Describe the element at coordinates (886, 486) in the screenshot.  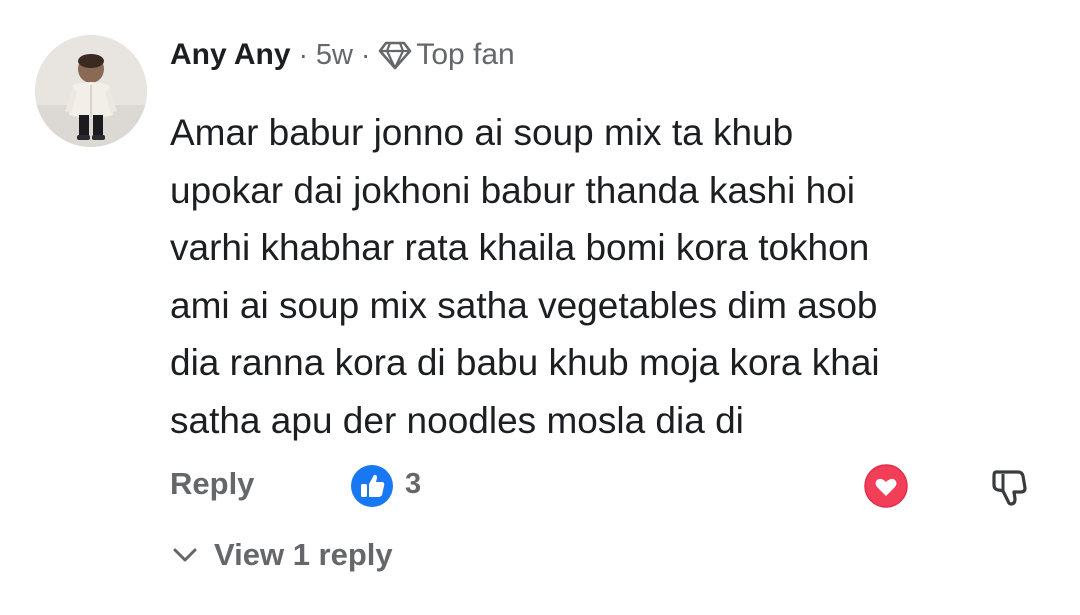
I see `heart-icon` at that location.